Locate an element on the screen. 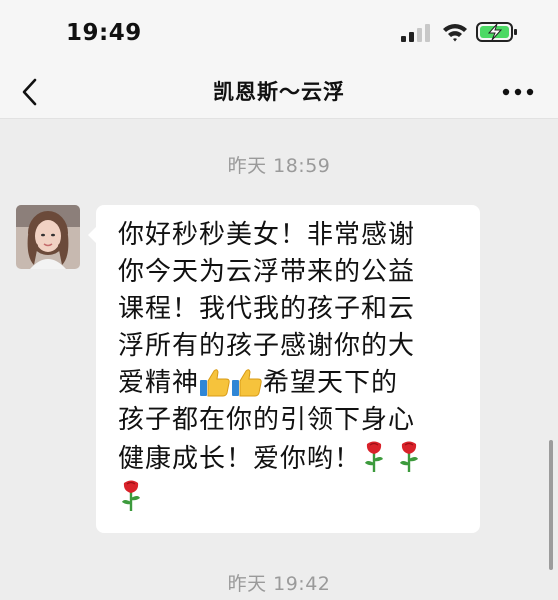 The width and height of the screenshot is (558, 600). message-line: 你今天为云浮带来的公益 is located at coordinates (267, 272).